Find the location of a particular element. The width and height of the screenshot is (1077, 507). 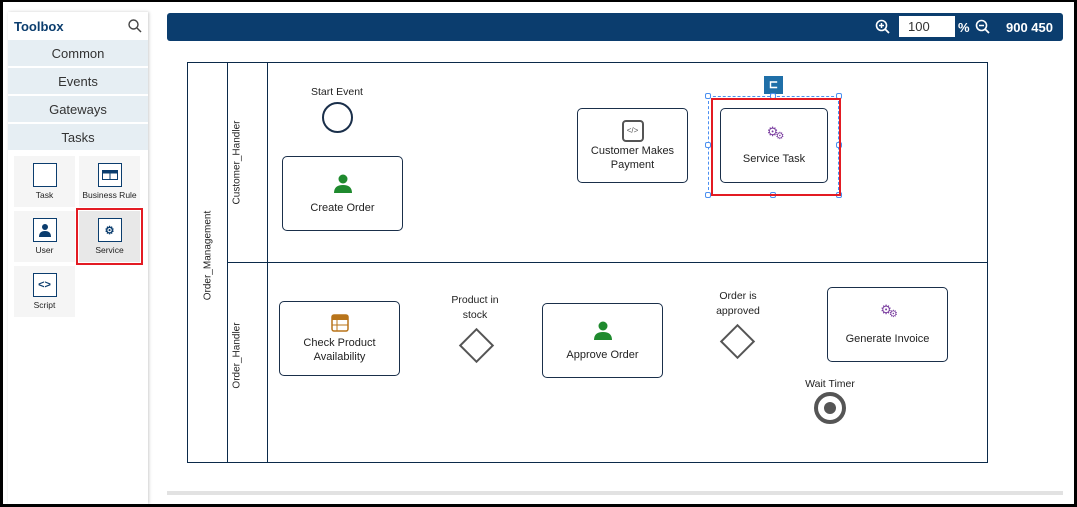

task-label: Create Order is located at coordinates (342, 207).